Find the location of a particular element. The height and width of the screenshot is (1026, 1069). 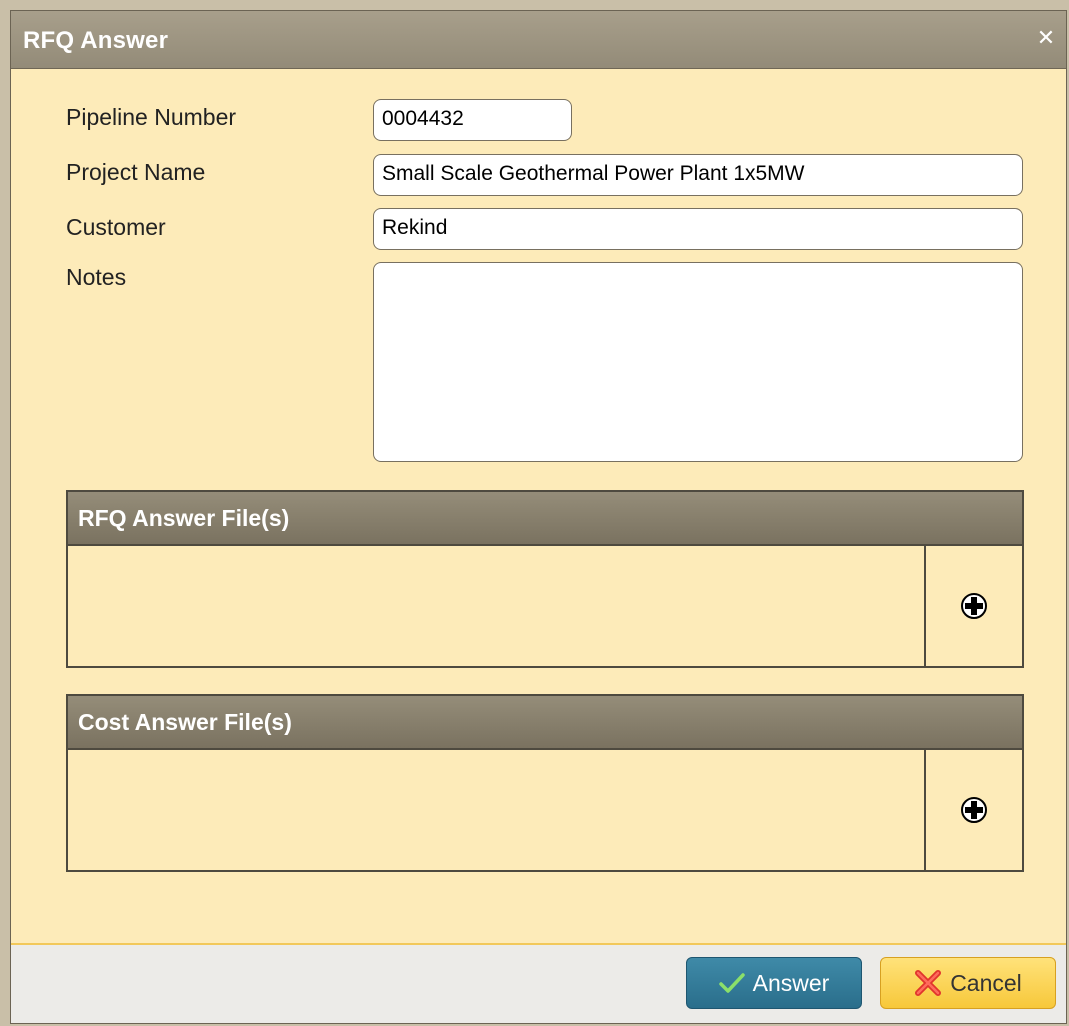

add-rfq-file-button is located at coordinates (973, 606).